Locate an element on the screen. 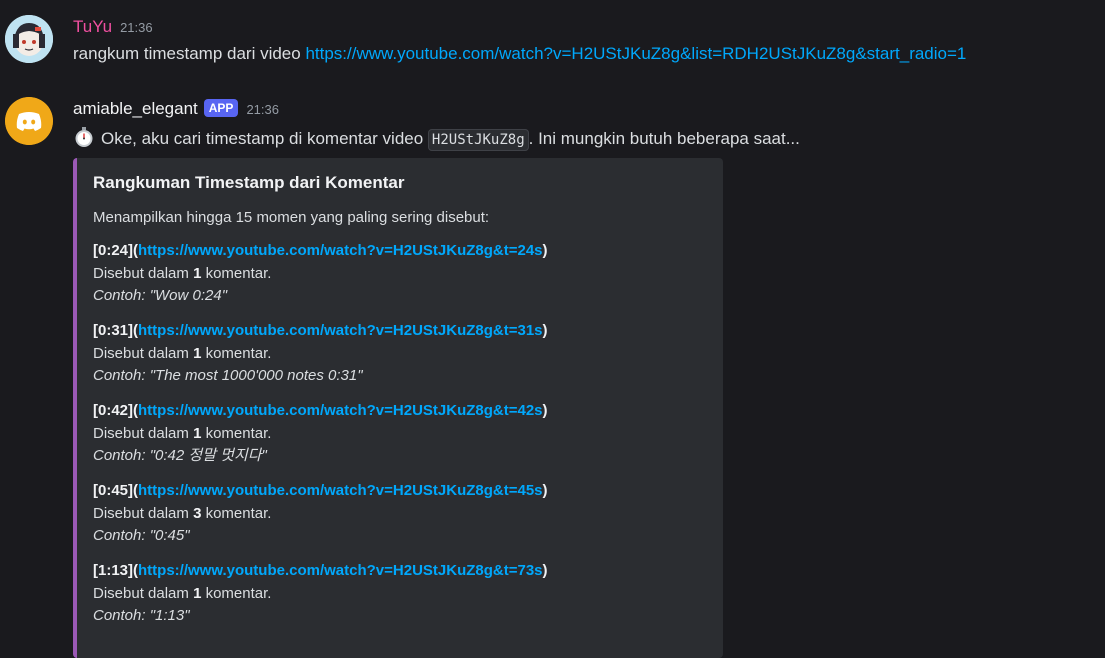 Image resolution: width=1105 pixels, height=658 pixels. timestamp-label: [0:42] is located at coordinates (113, 410).